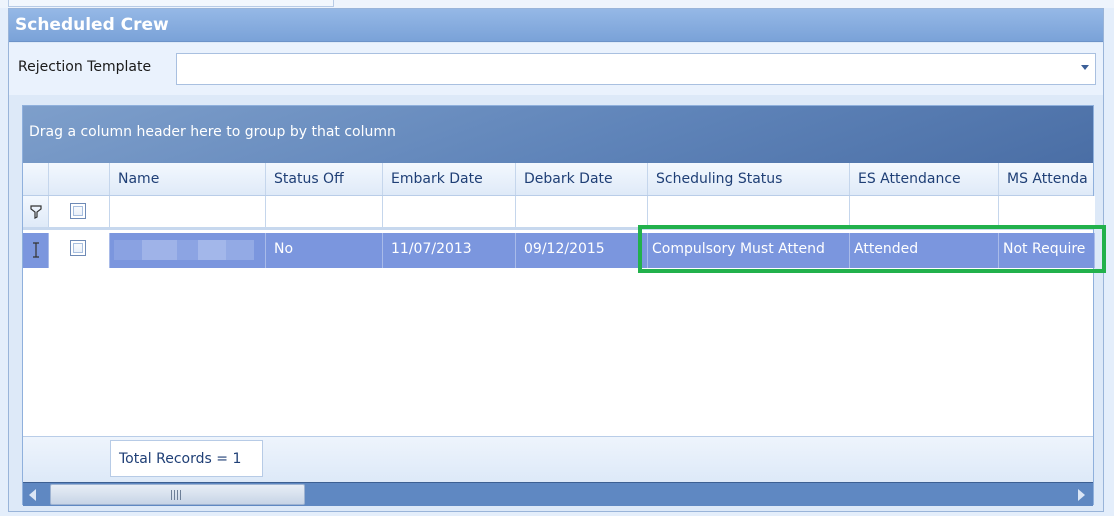 The height and width of the screenshot is (516, 1114). Describe the element at coordinates (184, 250) in the screenshot. I see `blurred-name` at that location.